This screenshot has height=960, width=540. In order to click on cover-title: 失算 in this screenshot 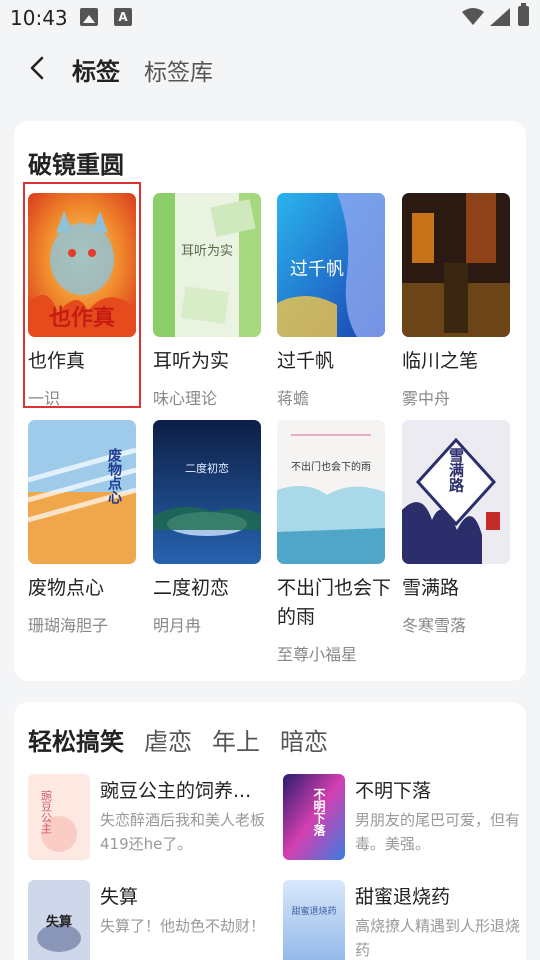, I will do `click(59, 922)`.